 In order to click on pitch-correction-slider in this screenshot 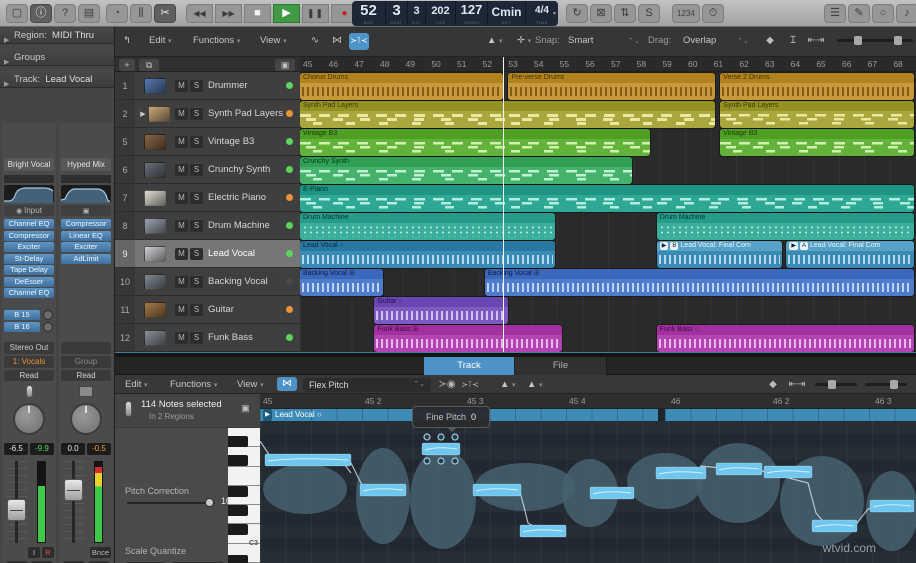, I will do `click(171, 502)`.